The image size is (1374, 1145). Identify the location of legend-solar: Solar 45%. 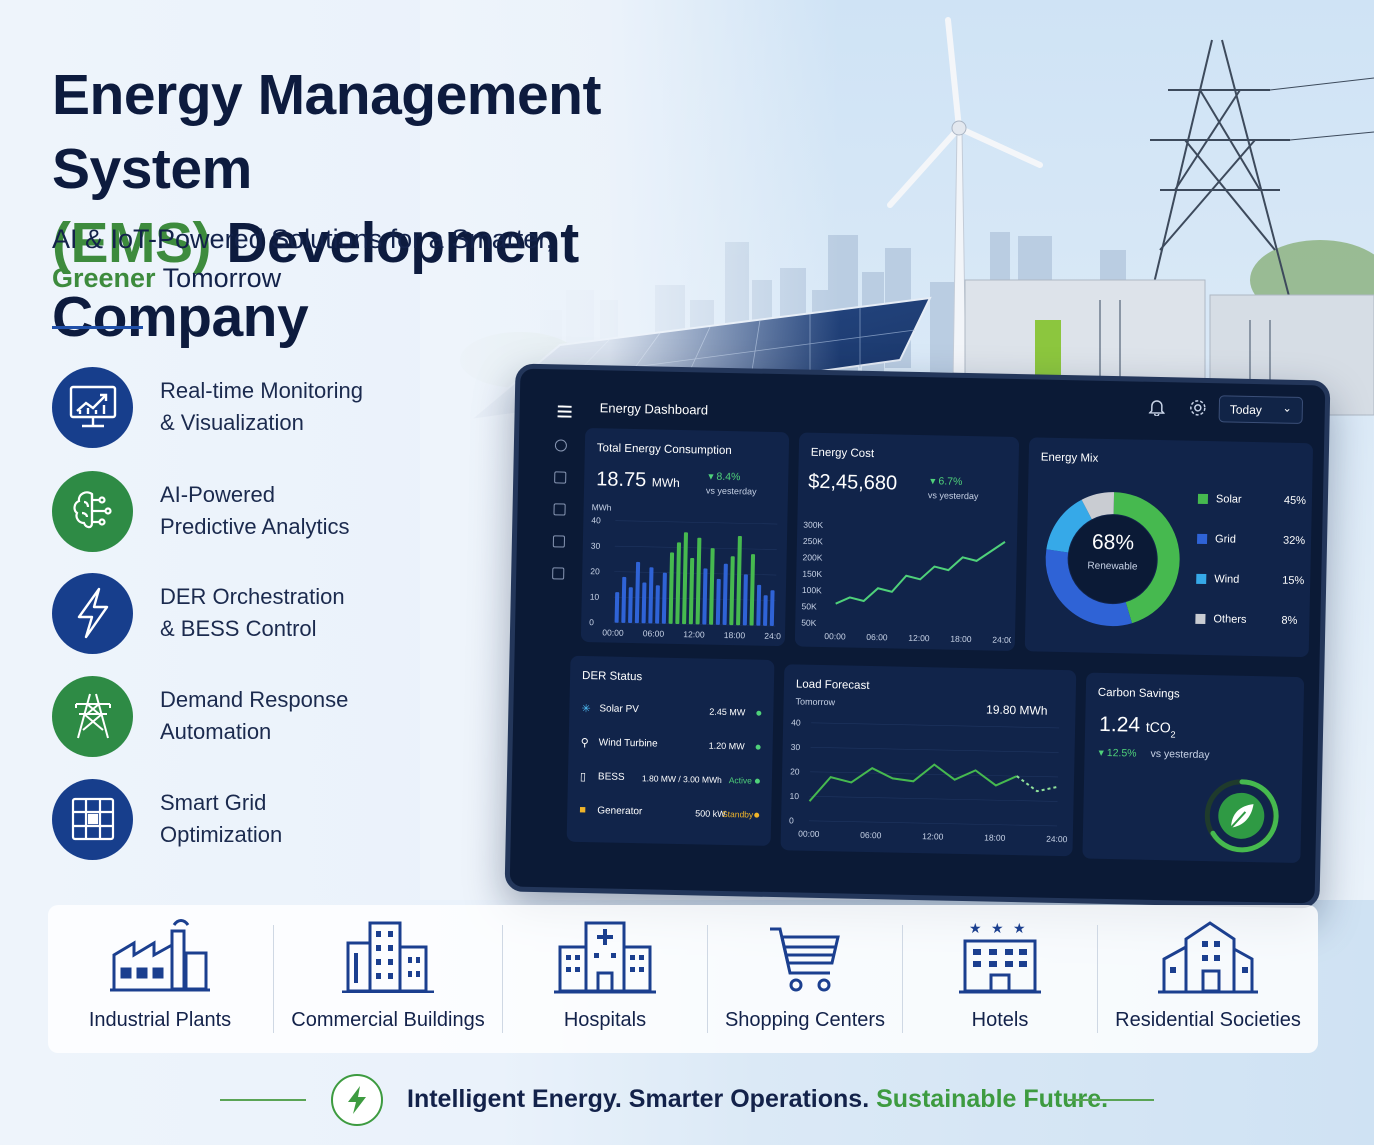
(1251, 500).